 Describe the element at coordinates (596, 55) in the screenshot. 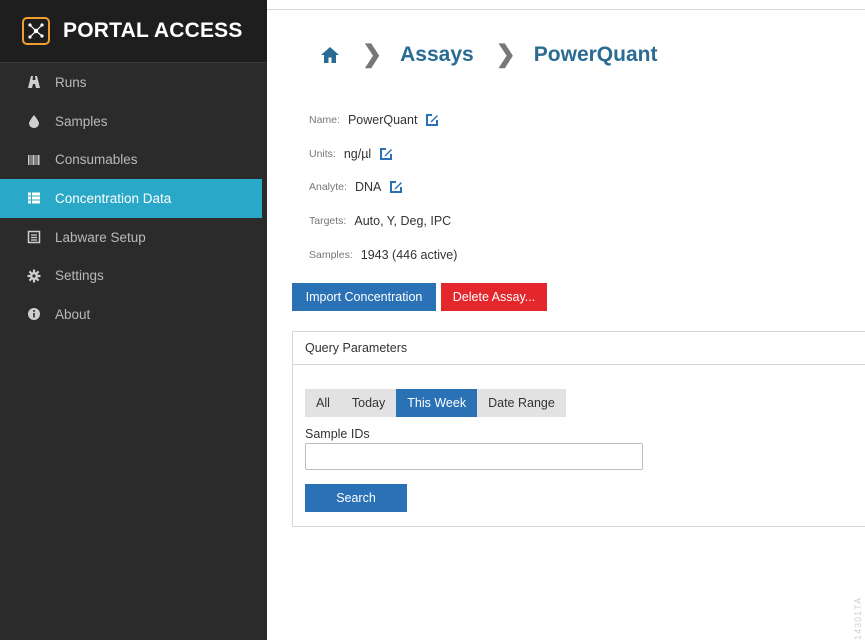

I see `breadcrumb-powerquant: PowerQuant` at that location.